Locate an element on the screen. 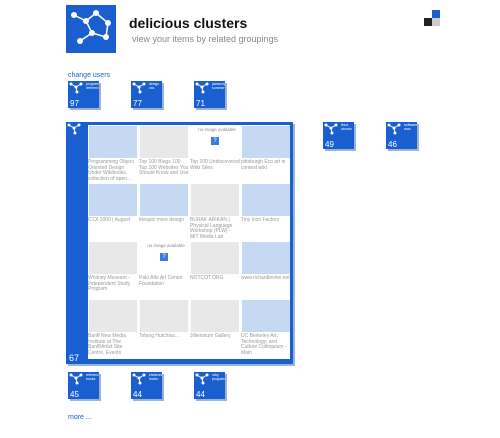 The image size is (500, 438). bookmark-item: ICOI.1000 | August is located at coordinates (113, 212).